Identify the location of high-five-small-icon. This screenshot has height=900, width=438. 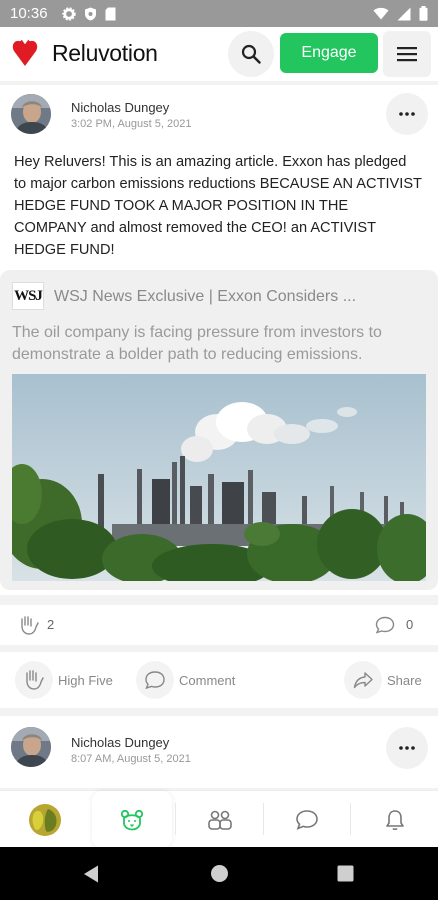
(30, 625).